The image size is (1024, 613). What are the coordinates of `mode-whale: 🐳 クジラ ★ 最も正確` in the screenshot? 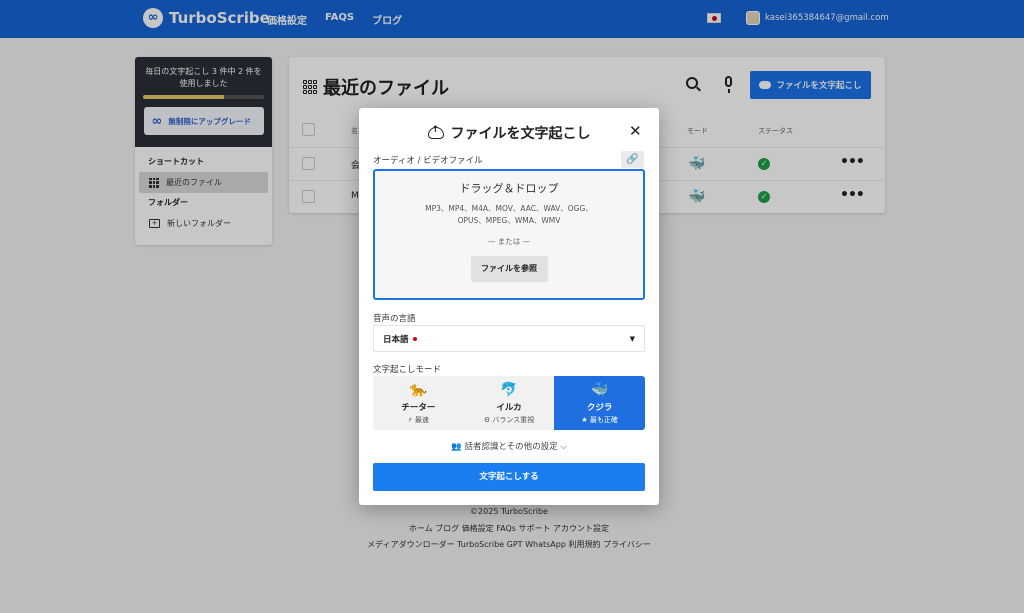 It's located at (599, 403).